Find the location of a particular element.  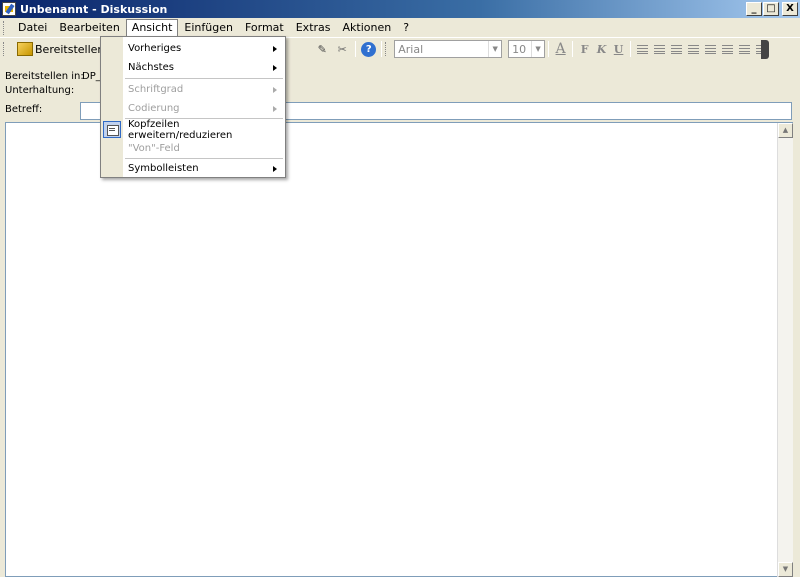

align-left-icon is located at coordinates (643, 49).